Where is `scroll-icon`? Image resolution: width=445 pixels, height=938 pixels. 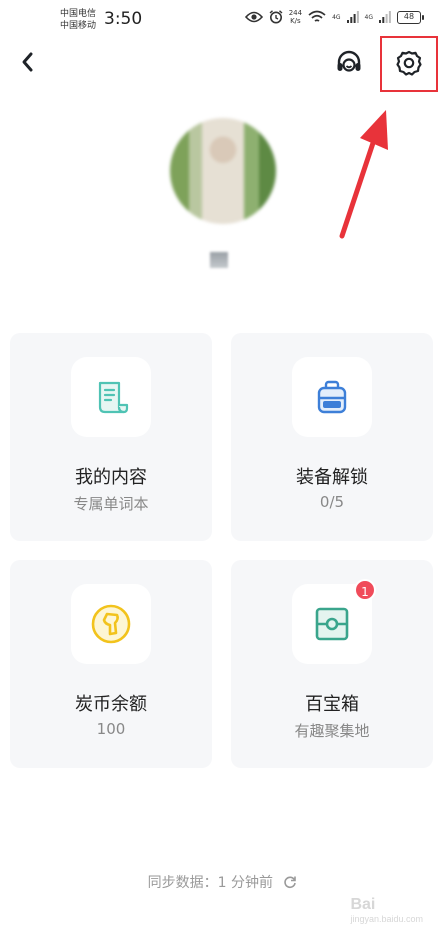 scroll-icon is located at coordinates (113, 397).